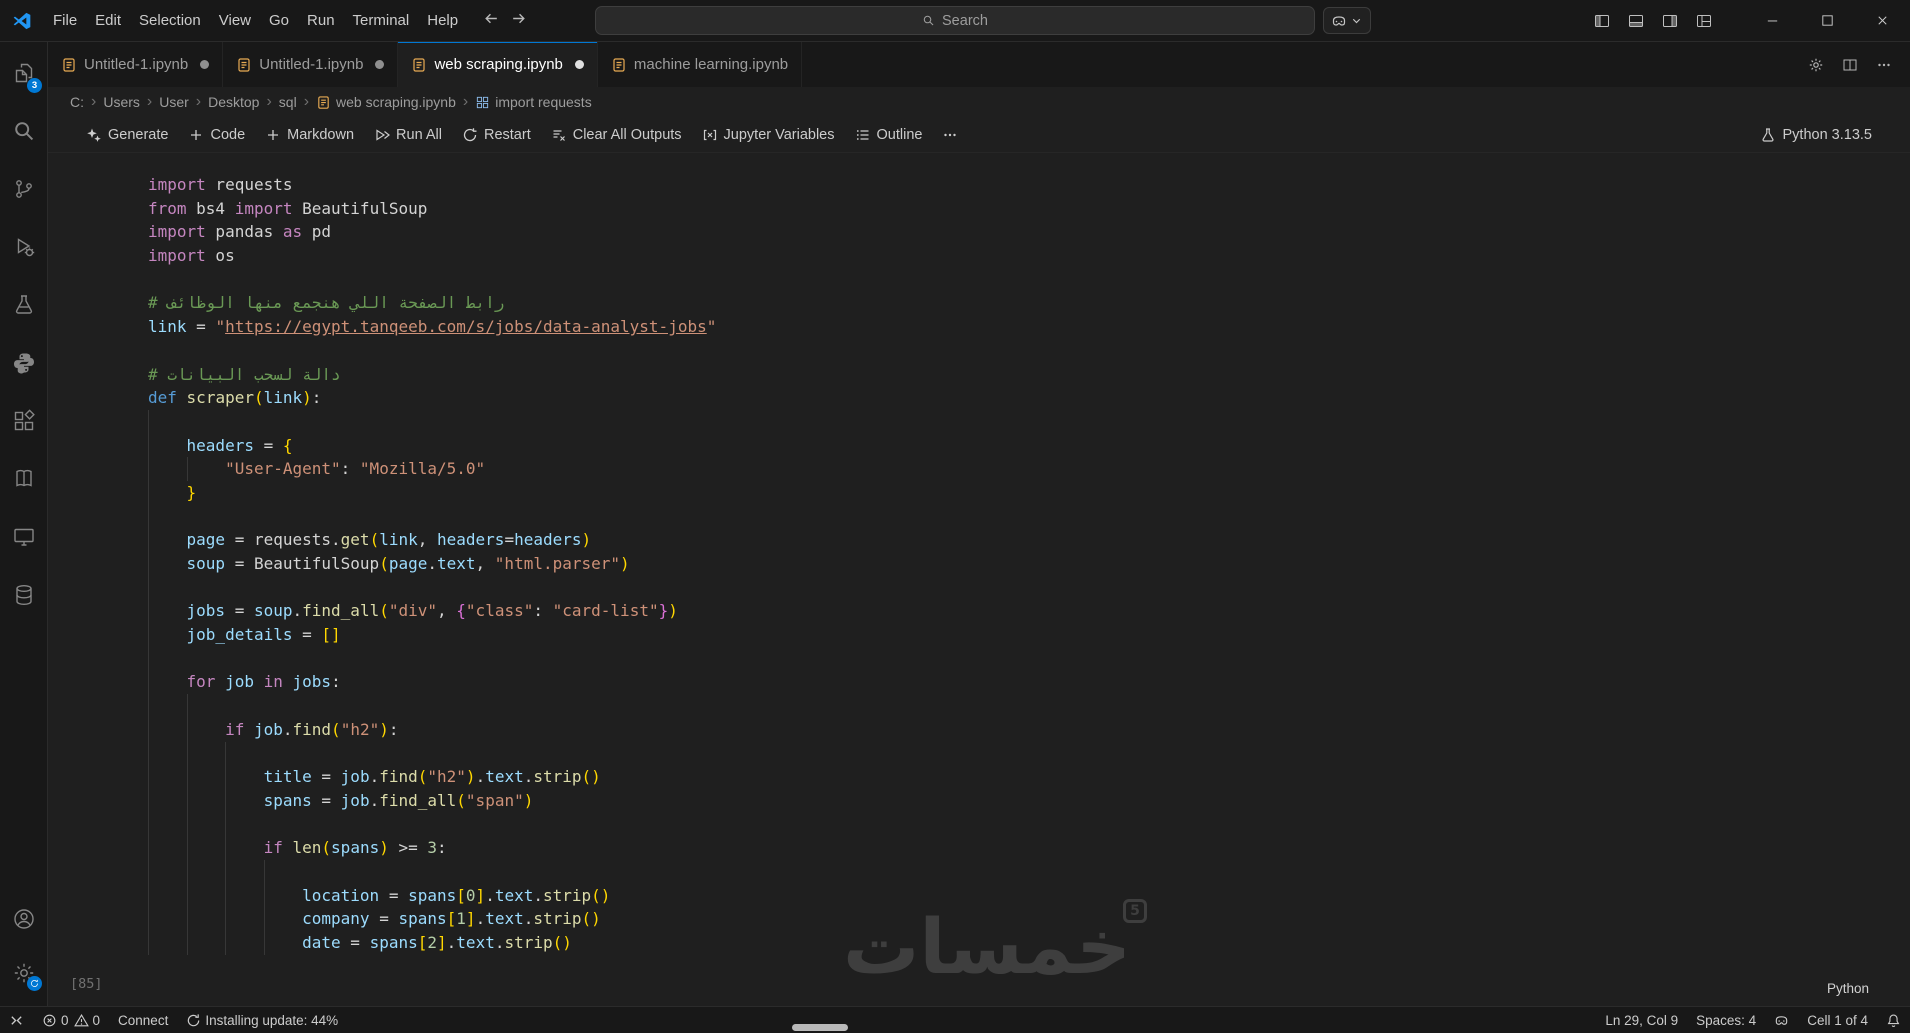 The width and height of the screenshot is (1910, 1033). I want to click on menu-terminal: Terminal, so click(381, 20).